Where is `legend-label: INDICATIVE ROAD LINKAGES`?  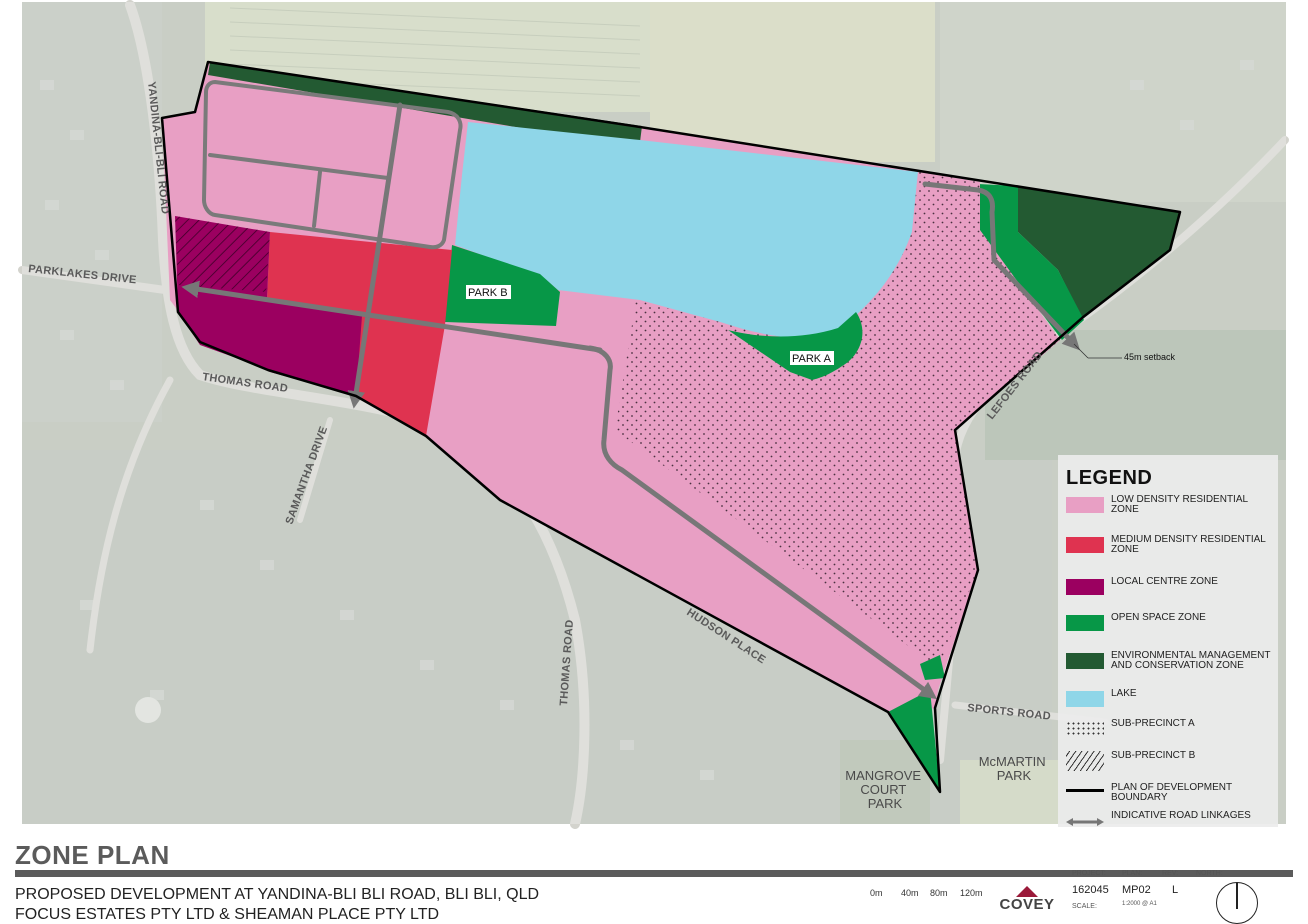 legend-label: INDICATIVE ROAD LINKAGES is located at coordinates (1181, 815).